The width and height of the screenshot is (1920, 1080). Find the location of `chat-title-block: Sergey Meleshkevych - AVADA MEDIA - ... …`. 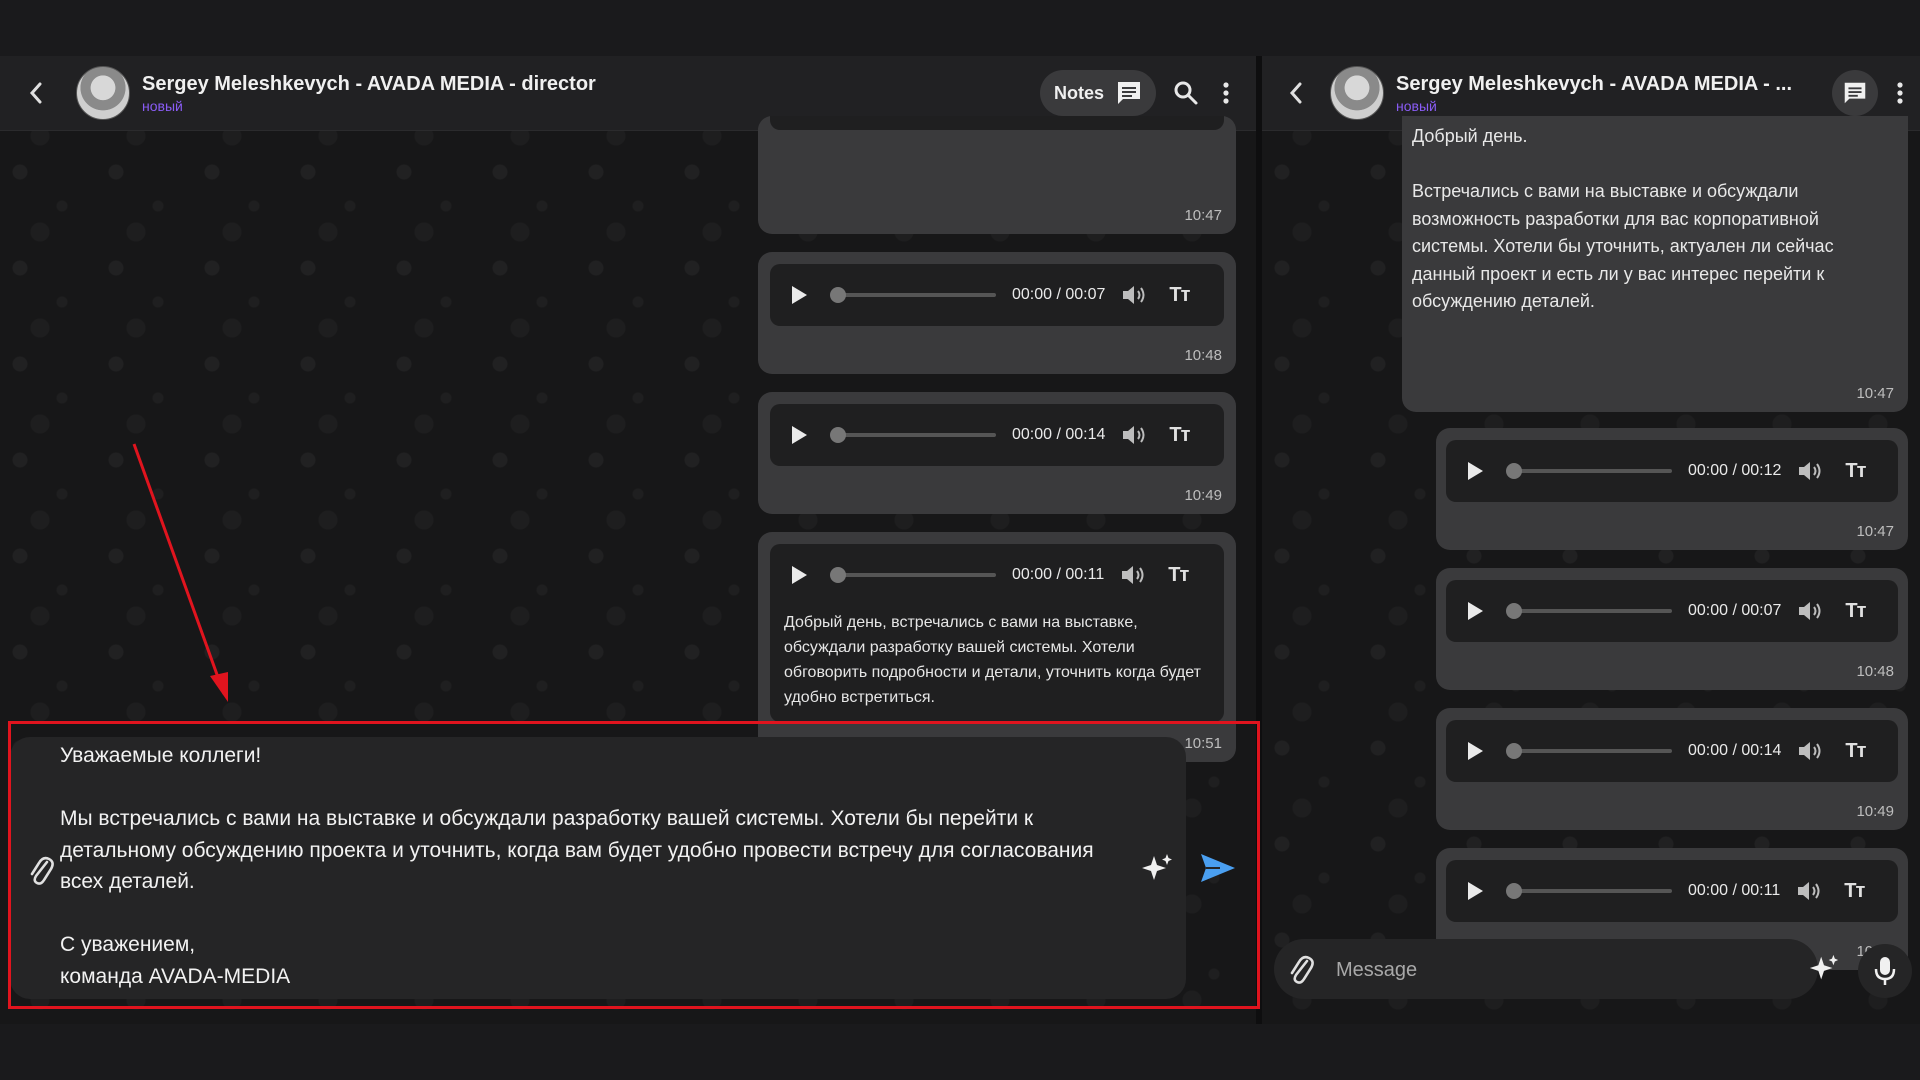

chat-title-block: Sergey Meleshkevych - AVADA MEDIA - ... … is located at coordinates (1594, 93).